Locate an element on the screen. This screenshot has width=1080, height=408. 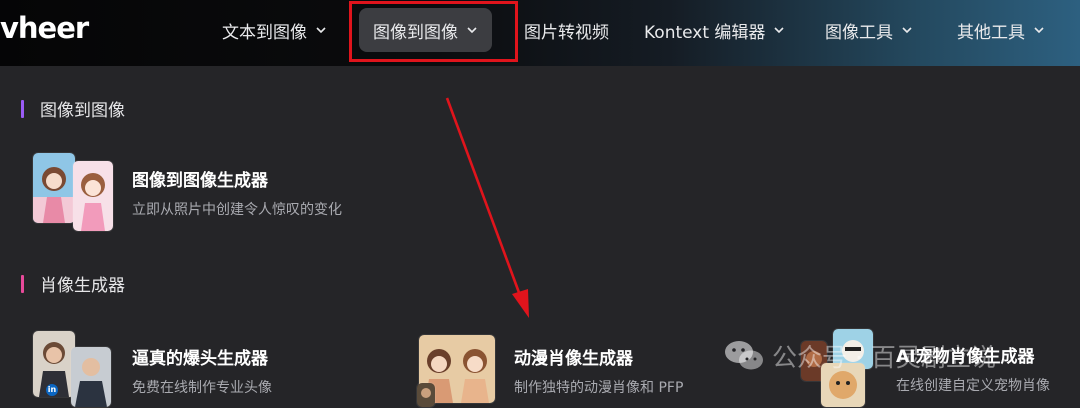
card-text: 图像到图像生成器 立即从照片中创建令人惊叹的变化 is located at coordinates (237, 192).